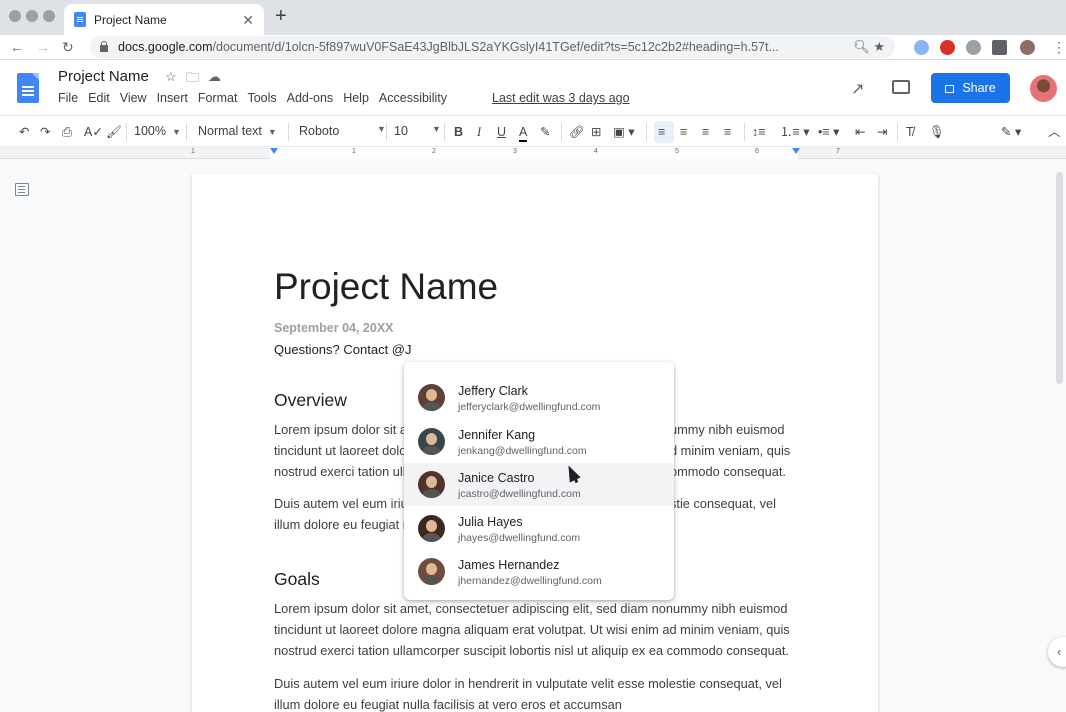  I want to click on chevron-down-icon: ▼, so click(436, 129).